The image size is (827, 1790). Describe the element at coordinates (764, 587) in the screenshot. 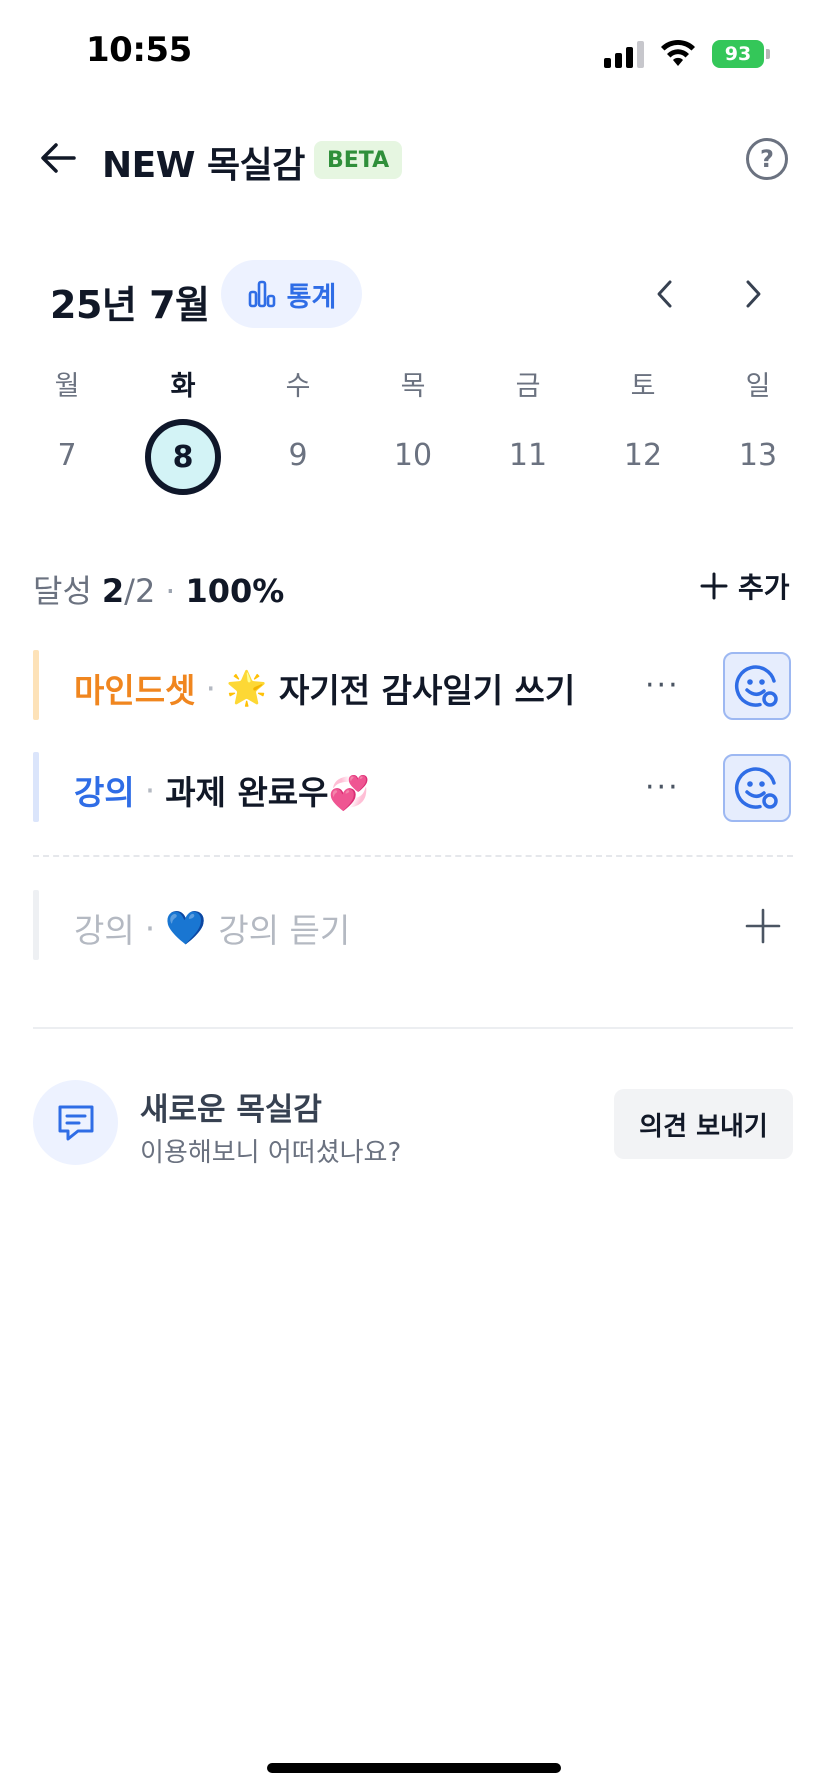

I see `add-goal-label: 추가` at that location.